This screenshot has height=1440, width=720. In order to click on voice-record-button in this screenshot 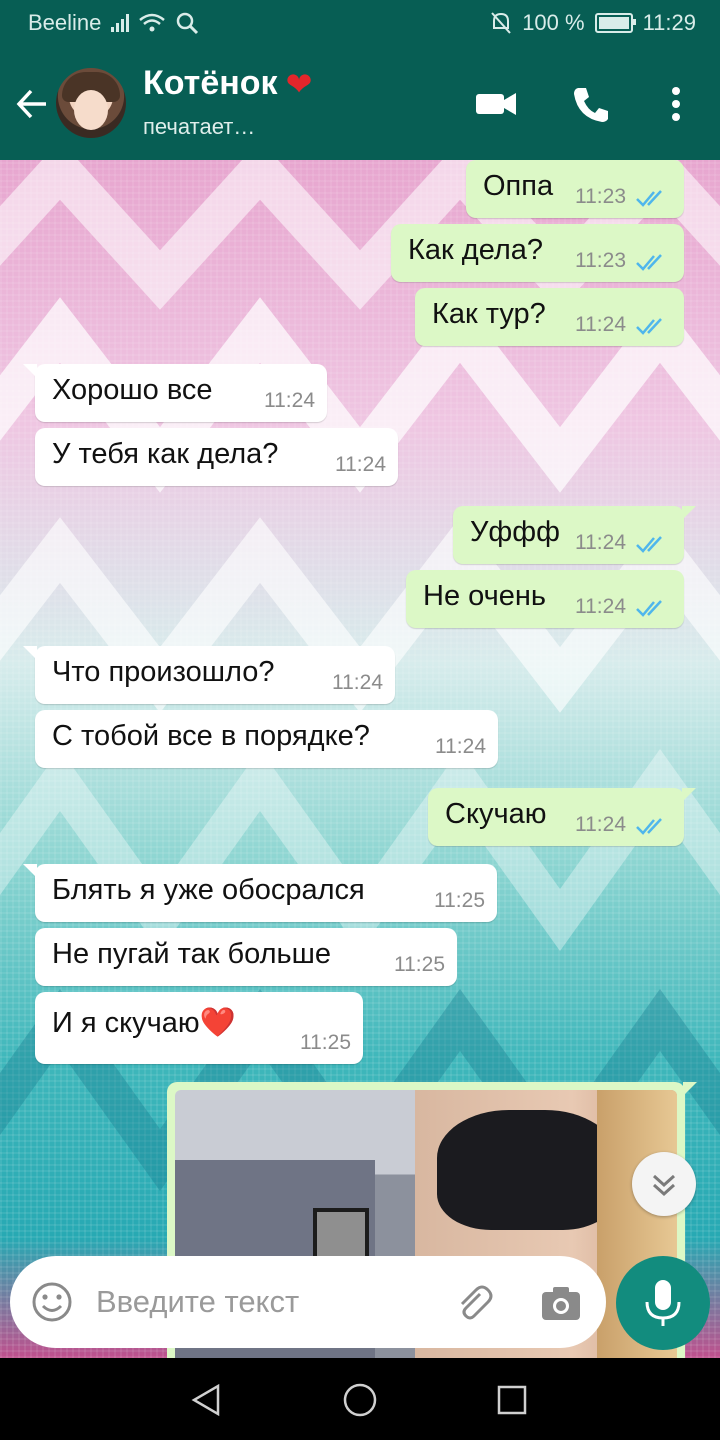, I will do `click(663, 1303)`.